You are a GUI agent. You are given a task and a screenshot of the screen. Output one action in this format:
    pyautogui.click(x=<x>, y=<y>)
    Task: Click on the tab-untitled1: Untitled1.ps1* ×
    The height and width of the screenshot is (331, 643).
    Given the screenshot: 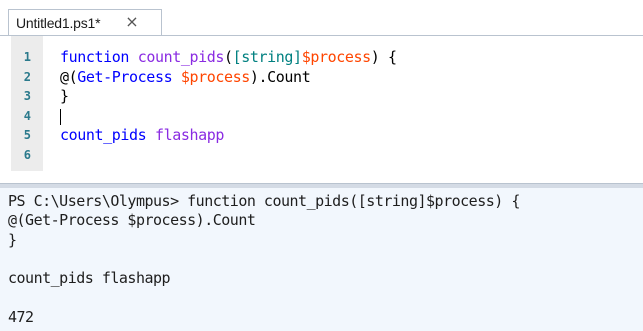 What is the action you would take?
    pyautogui.click(x=85, y=22)
    